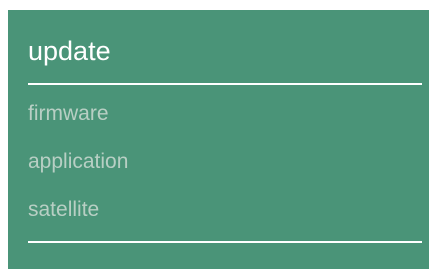 The height and width of the screenshot is (277, 437). Describe the element at coordinates (225, 242) in the screenshot. I see `bottom-divider` at that location.